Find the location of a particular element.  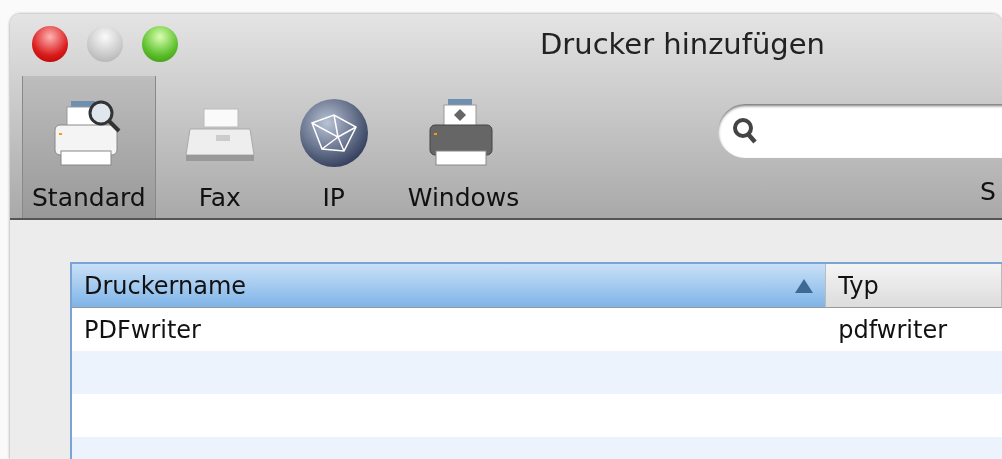

toolbar-tab: Fax is located at coordinates (219, 147).